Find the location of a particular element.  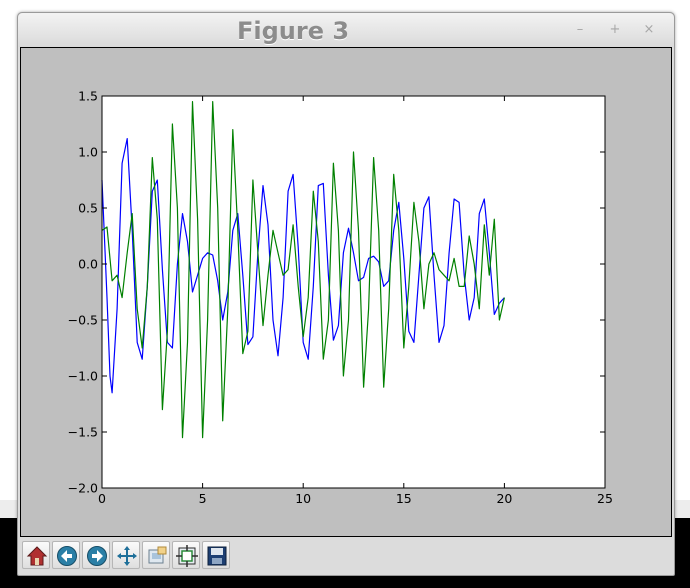

home-button is located at coordinates (36, 555).